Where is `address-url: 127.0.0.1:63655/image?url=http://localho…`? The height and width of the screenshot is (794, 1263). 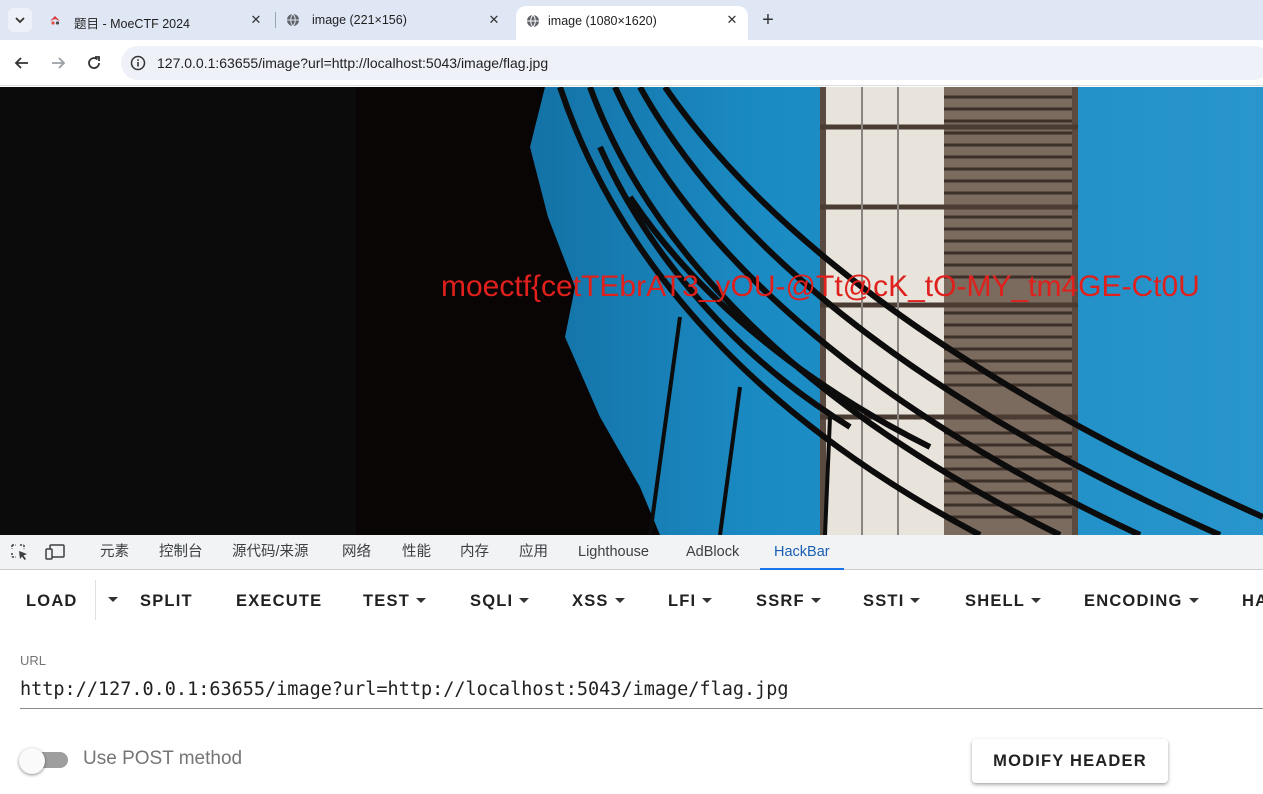
address-url: 127.0.0.1:63655/image?url=http://localho… is located at coordinates (353, 63).